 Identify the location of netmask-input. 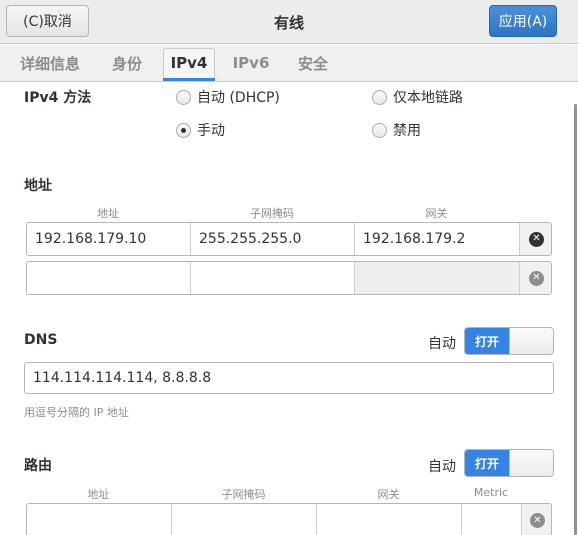
(273, 278).